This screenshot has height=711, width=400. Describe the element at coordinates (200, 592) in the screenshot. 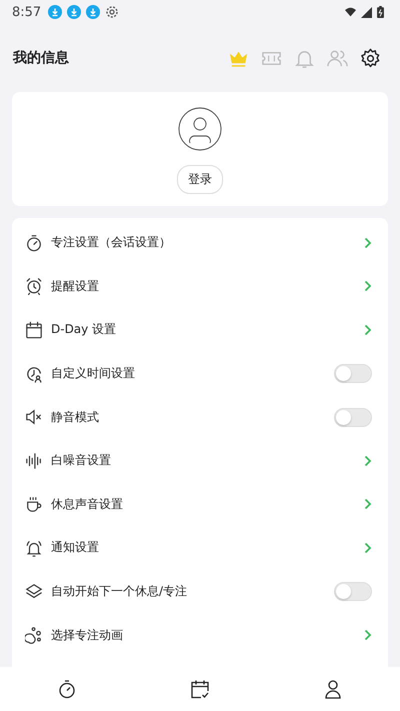

I see `settings-item: 自动开始下一个休息/专注` at that location.